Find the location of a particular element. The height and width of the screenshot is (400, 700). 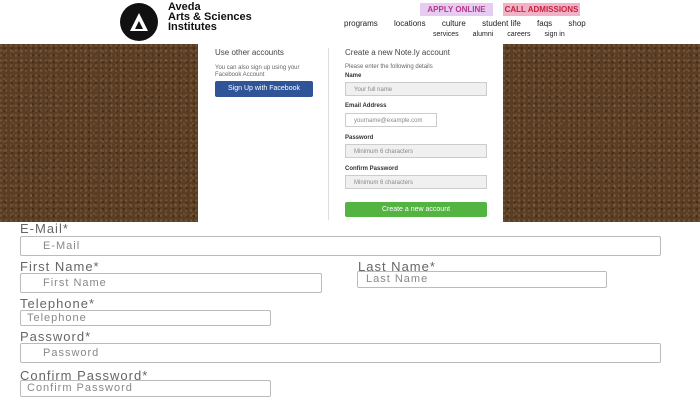

create-account-intro: Please enter the following details is located at coordinates (389, 67).